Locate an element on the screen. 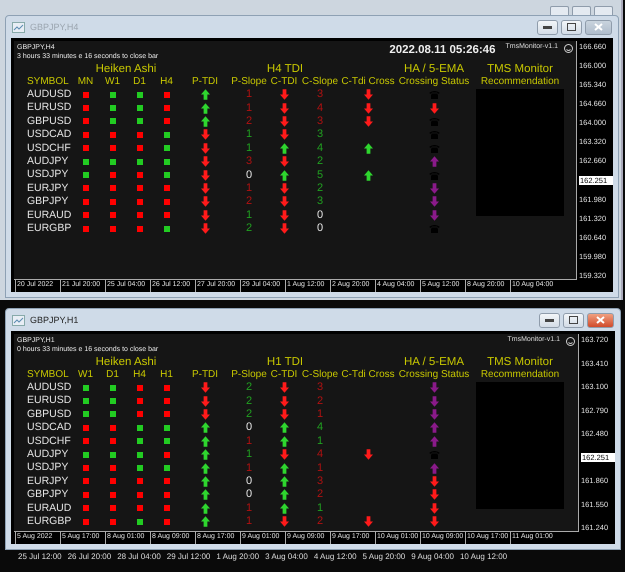 Image resolution: width=625 pixels, height=572 pixels. slope-value: 5 is located at coordinates (320, 175).